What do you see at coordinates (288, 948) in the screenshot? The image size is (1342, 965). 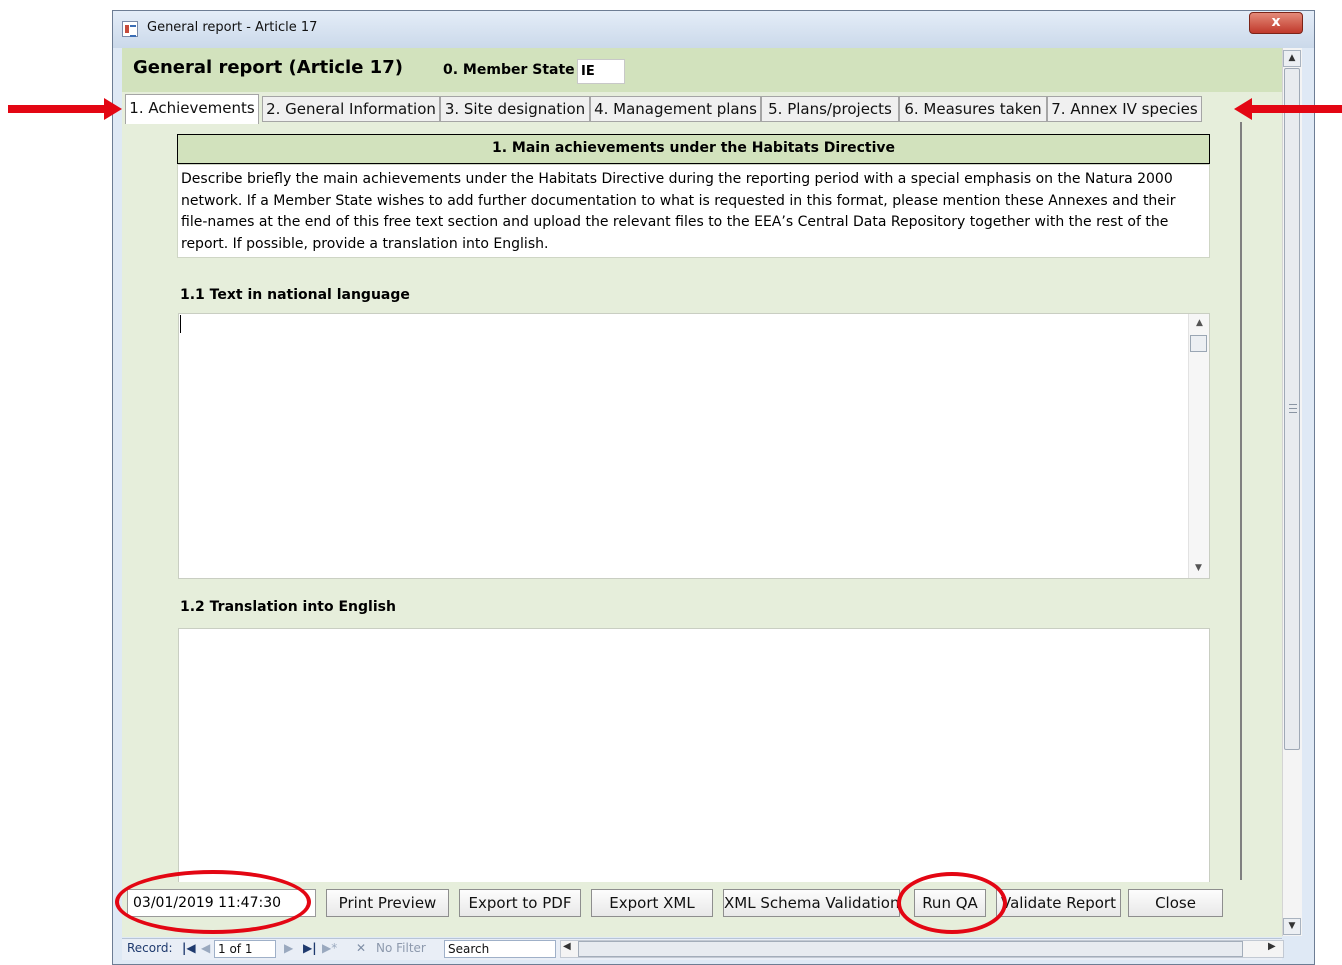 I see `next-record-icon: ▶` at bounding box center [288, 948].